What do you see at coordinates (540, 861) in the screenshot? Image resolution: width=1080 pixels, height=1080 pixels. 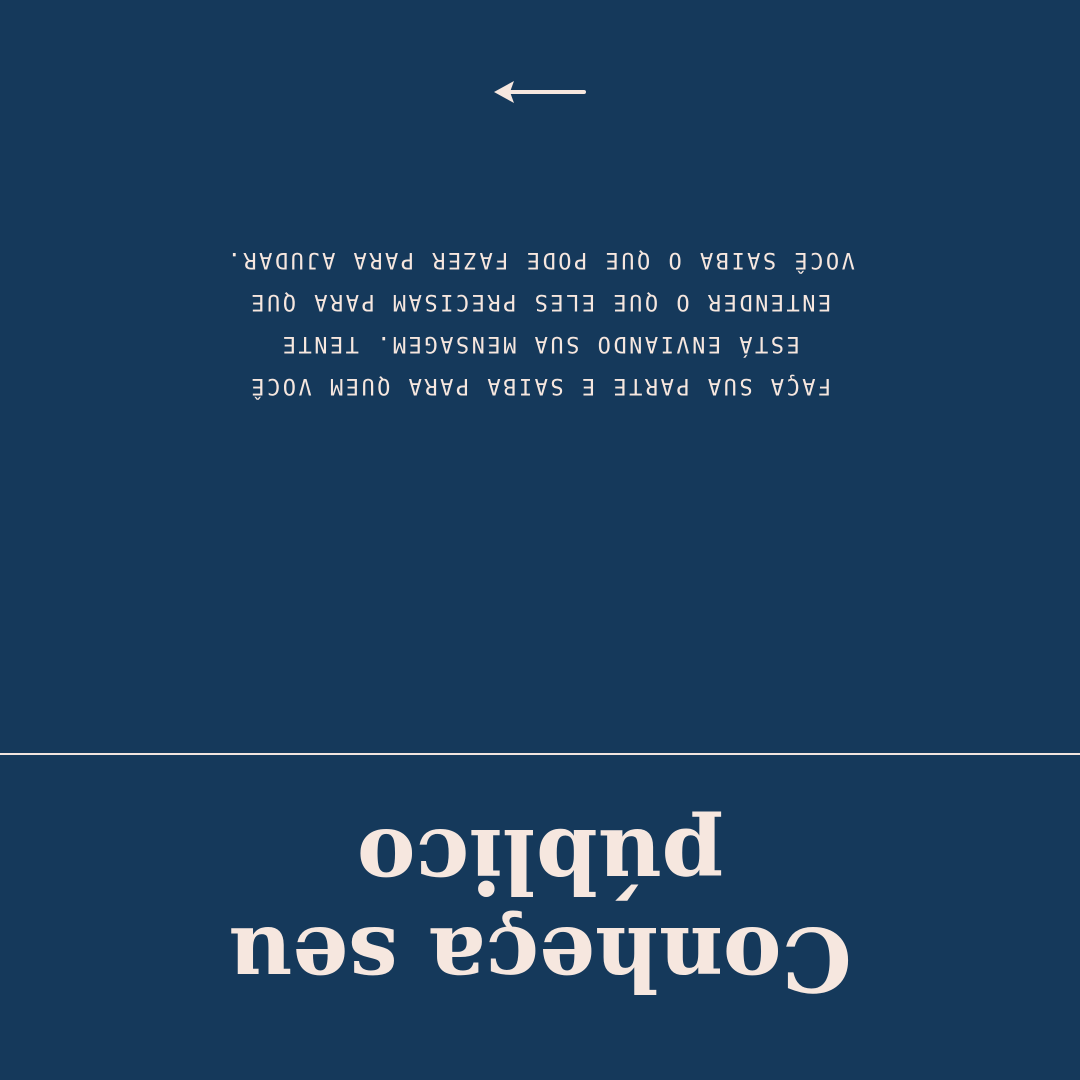 I see `slide-title-line-2: público` at bounding box center [540, 861].